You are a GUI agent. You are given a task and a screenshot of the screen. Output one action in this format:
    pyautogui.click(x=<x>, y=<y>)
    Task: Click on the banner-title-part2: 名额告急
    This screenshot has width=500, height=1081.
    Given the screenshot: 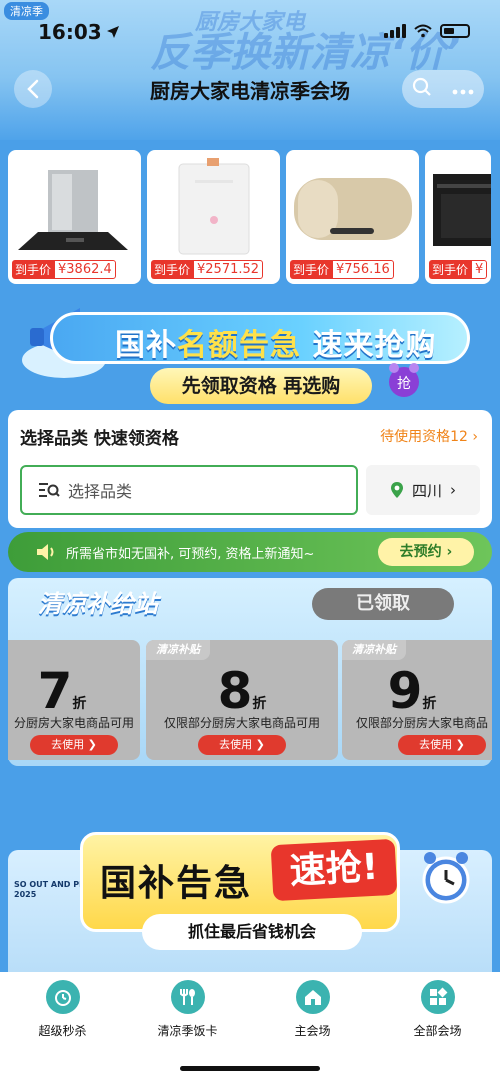 What is the action you would take?
    pyautogui.click(x=239, y=345)
    